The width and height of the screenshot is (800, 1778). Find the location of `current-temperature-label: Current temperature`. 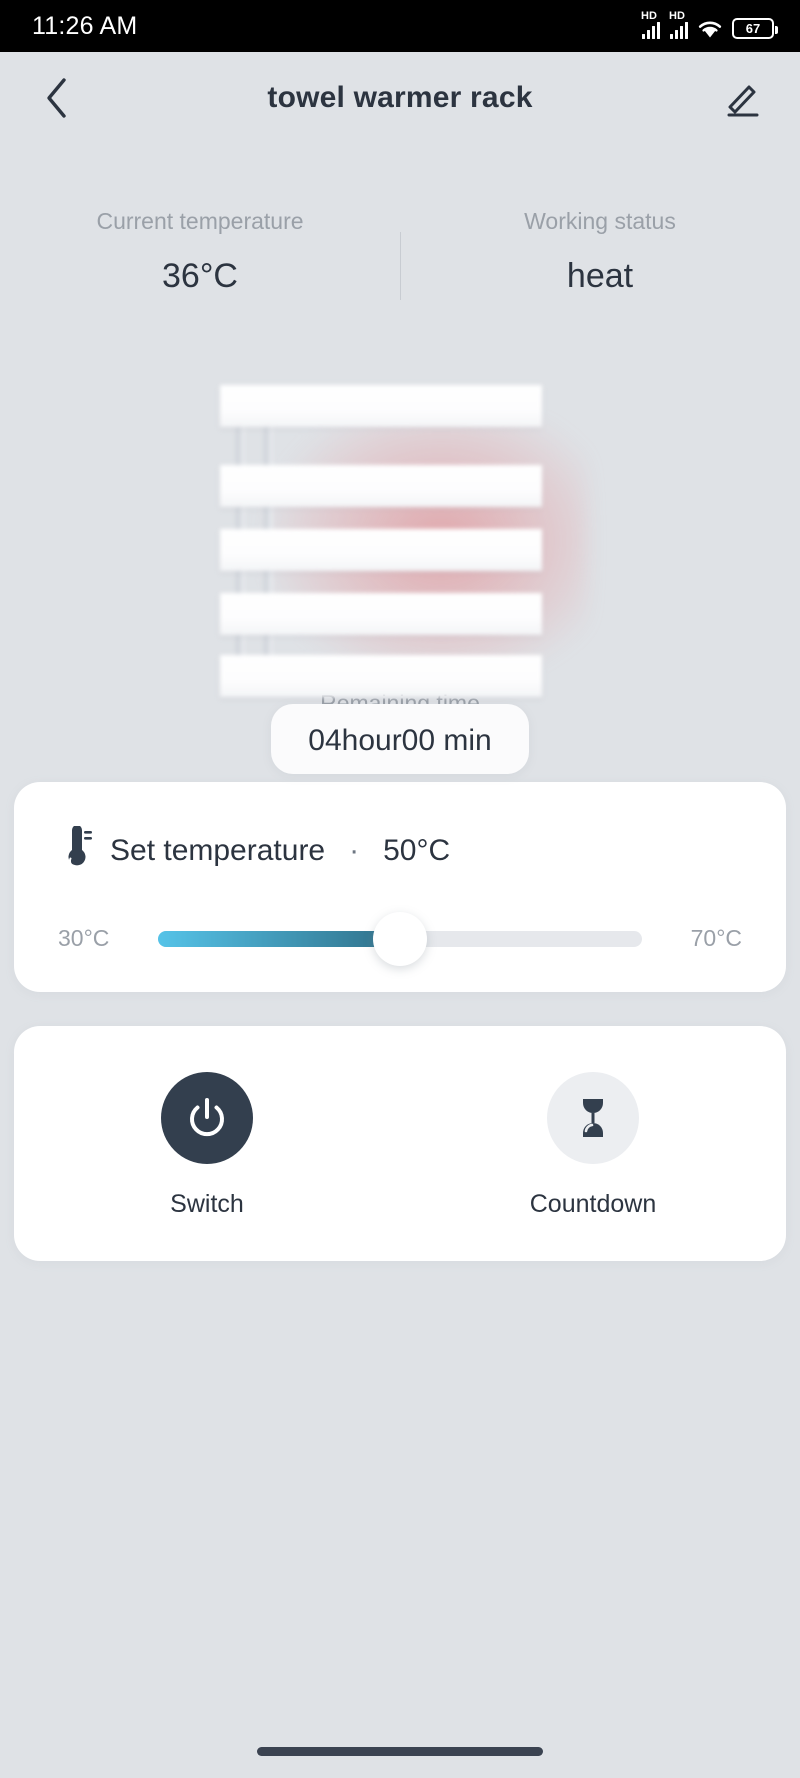

current-temperature-label: Current temperature is located at coordinates (200, 221).